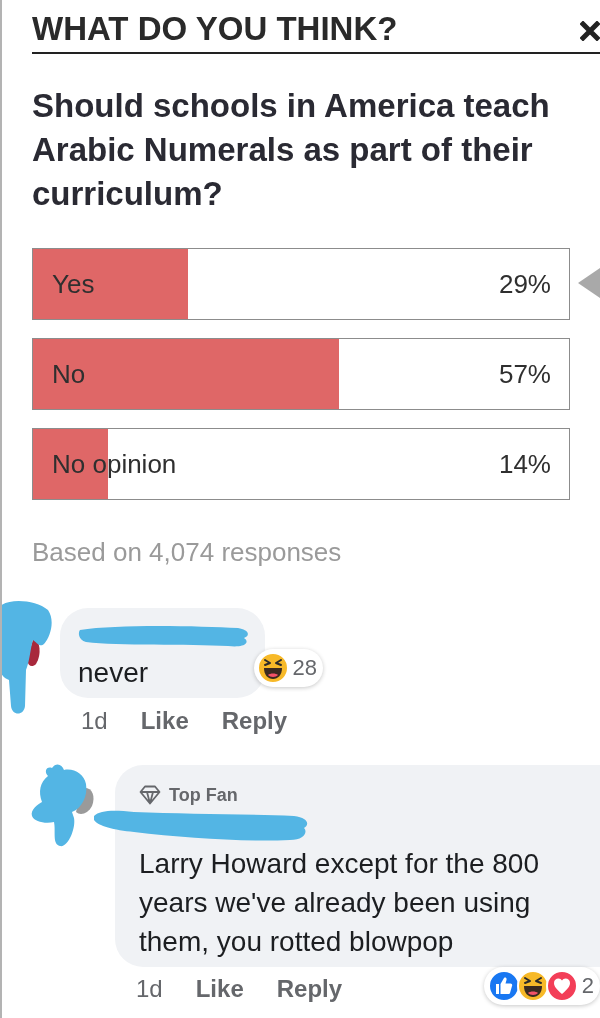  What do you see at coordinates (291, 150) in the screenshot?
I see `poll-question: Should schools in America teach Arabic Numerals as part of their curriculum?` at bounding box center [291, 150].